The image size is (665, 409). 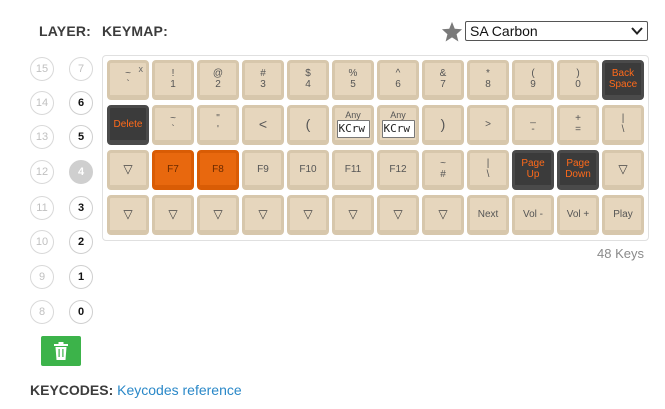 What do you see at coordinates (42, 69) in the screenshot?
I see `layer-button-15: 15` at bounding box center [42, 69].